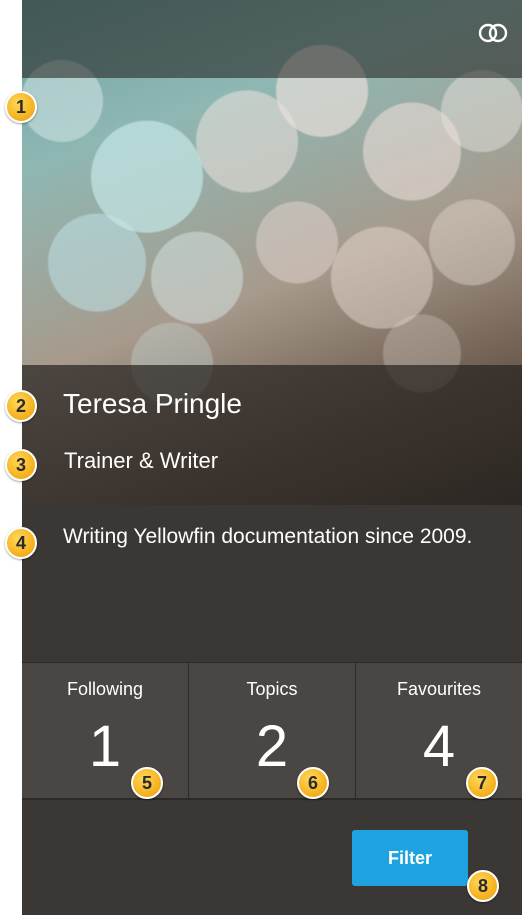 This screenshot has height=915, width=522. Describe the element at coordinates (313, 783) in the screenshot. I see `callout-badge-6: 6` at that location.